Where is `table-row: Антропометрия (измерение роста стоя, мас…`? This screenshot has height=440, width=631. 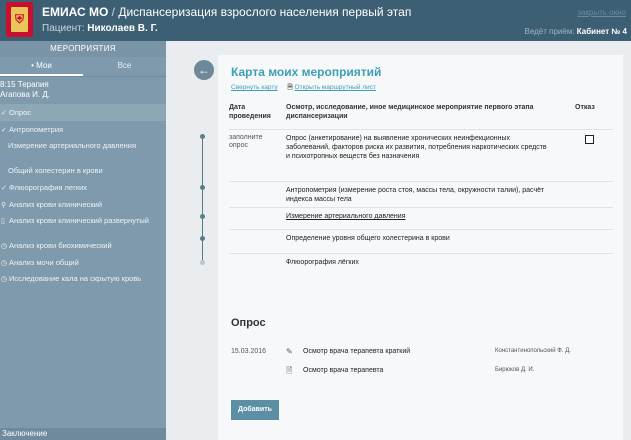 table-row: Антропометрия (измерение роста стоя, мас… is located at coordinates (421, 194).